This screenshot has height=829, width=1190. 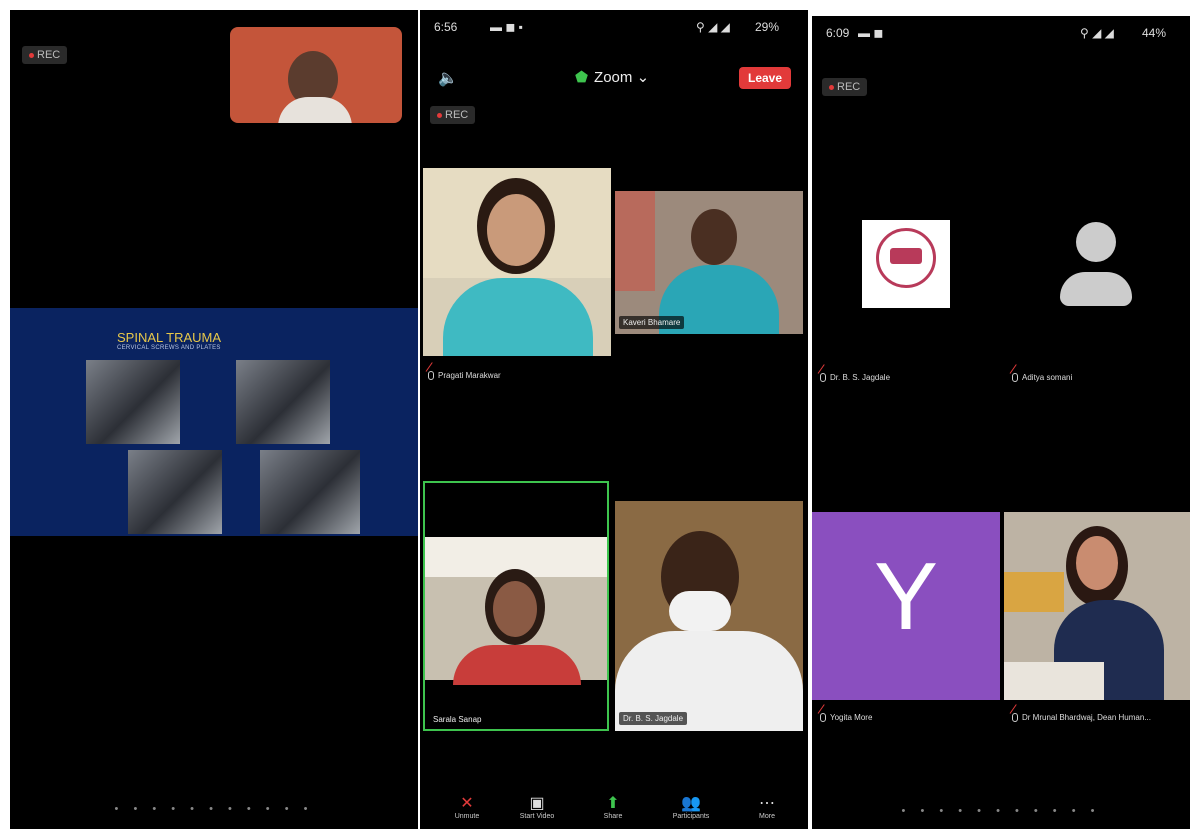 I want to click on institution-logo-tile, so click(x=906, y=264).